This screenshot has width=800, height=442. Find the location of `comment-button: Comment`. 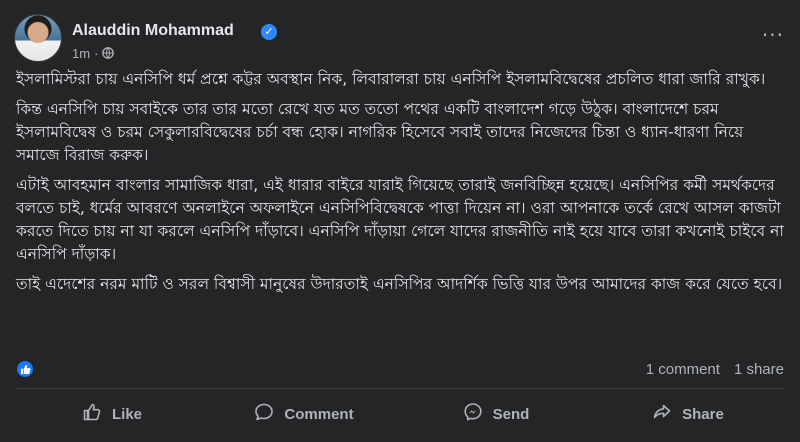

comment-button: Comment is located at coordinates (304, 414).